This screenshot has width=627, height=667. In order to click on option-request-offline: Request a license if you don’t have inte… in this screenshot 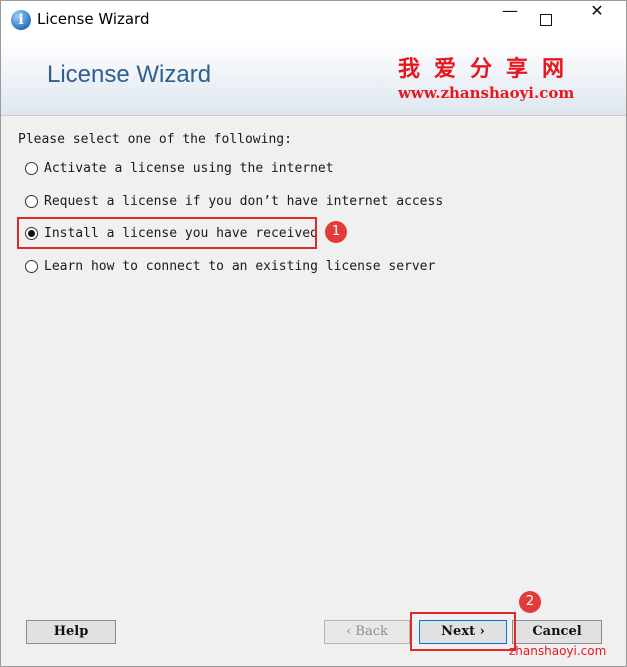, I will do `click(234, 201)`.